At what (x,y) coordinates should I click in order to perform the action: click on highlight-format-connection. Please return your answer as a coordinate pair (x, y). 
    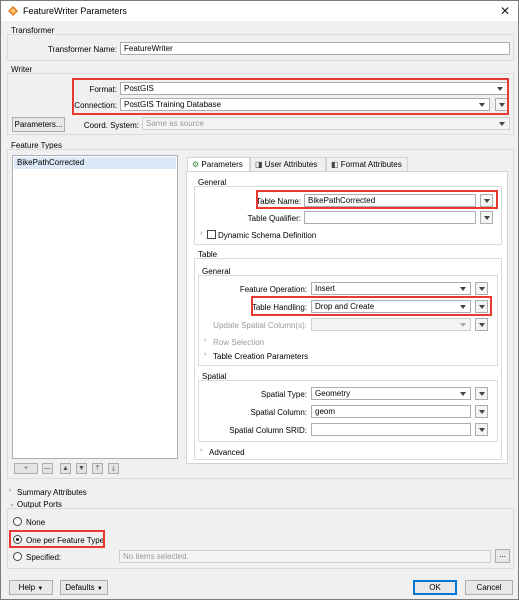
    Looking at the image, I should click on (290, 96).